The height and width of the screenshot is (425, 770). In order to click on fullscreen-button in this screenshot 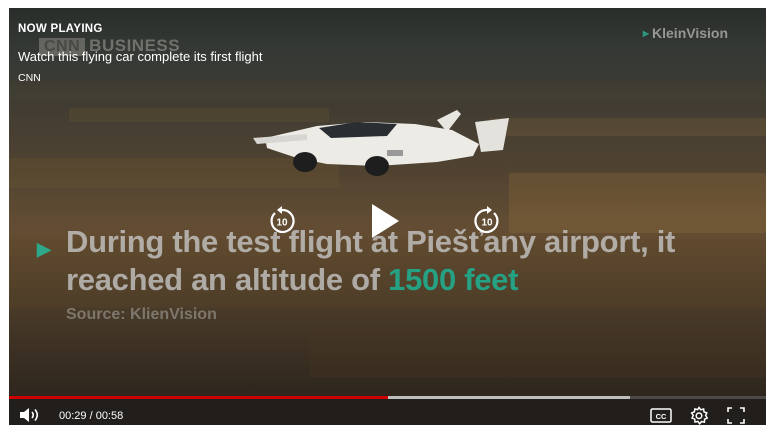, I will do `click(736, 416)`.